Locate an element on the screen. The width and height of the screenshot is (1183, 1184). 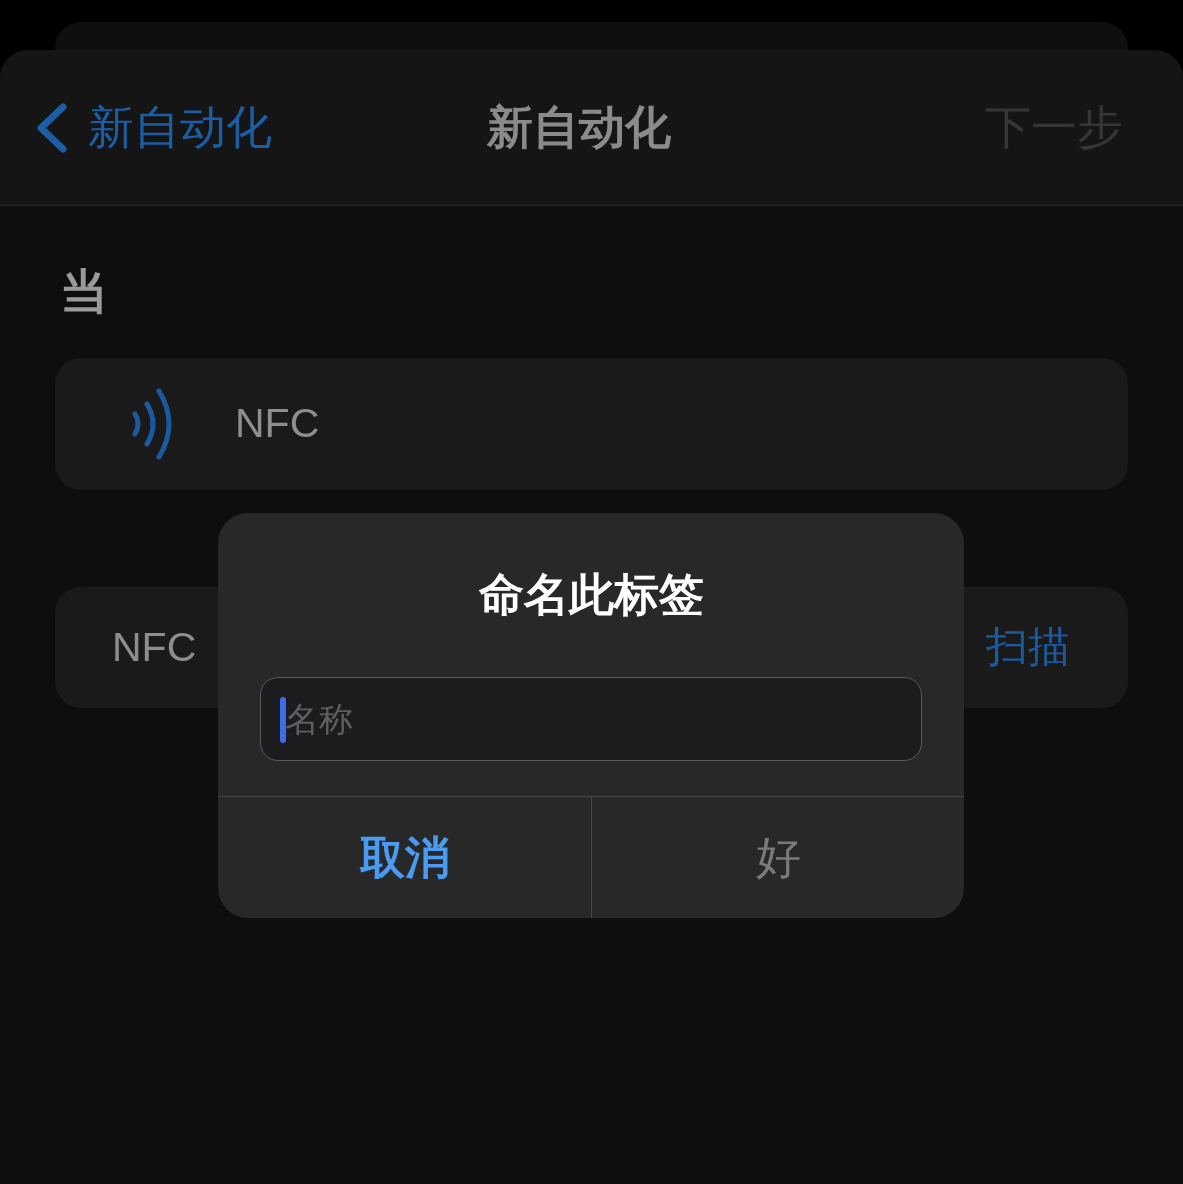
name-input-field: 名称 is located at coordinates (591, 719).